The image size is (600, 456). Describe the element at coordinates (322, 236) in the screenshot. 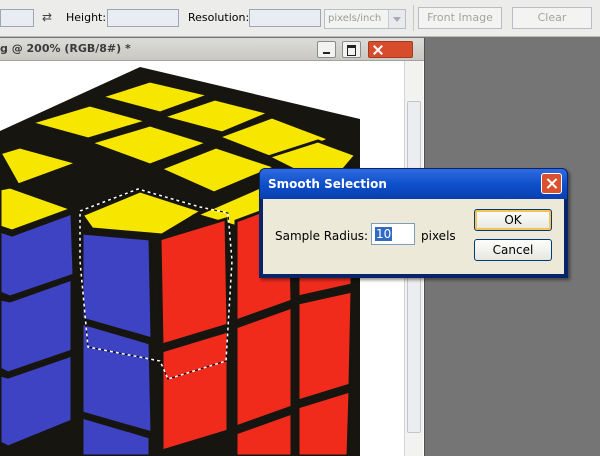

I see `sample-radius-label: Sample Radius:` at that location.